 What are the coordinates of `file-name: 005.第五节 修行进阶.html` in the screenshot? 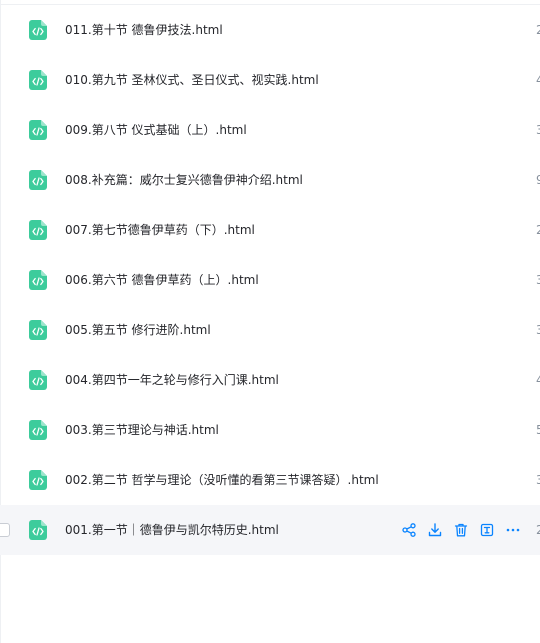 It's located at (138, 330).